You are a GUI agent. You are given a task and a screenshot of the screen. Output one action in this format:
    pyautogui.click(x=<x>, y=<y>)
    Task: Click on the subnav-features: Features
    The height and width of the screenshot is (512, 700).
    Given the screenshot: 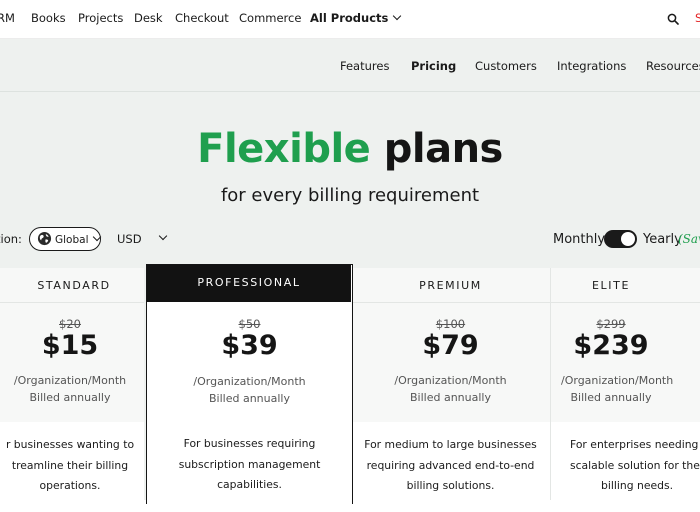 What is the action you would take?
    pyautogui.click(x=364, y=66)
    